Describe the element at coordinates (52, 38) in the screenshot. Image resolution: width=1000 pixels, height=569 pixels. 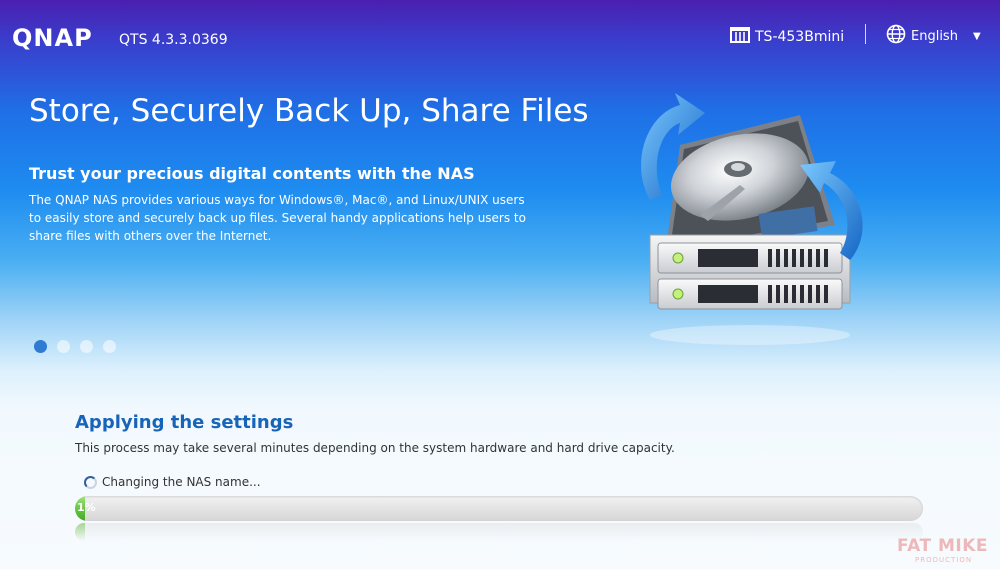
I see `qnap-logo: QNAP` at that location.